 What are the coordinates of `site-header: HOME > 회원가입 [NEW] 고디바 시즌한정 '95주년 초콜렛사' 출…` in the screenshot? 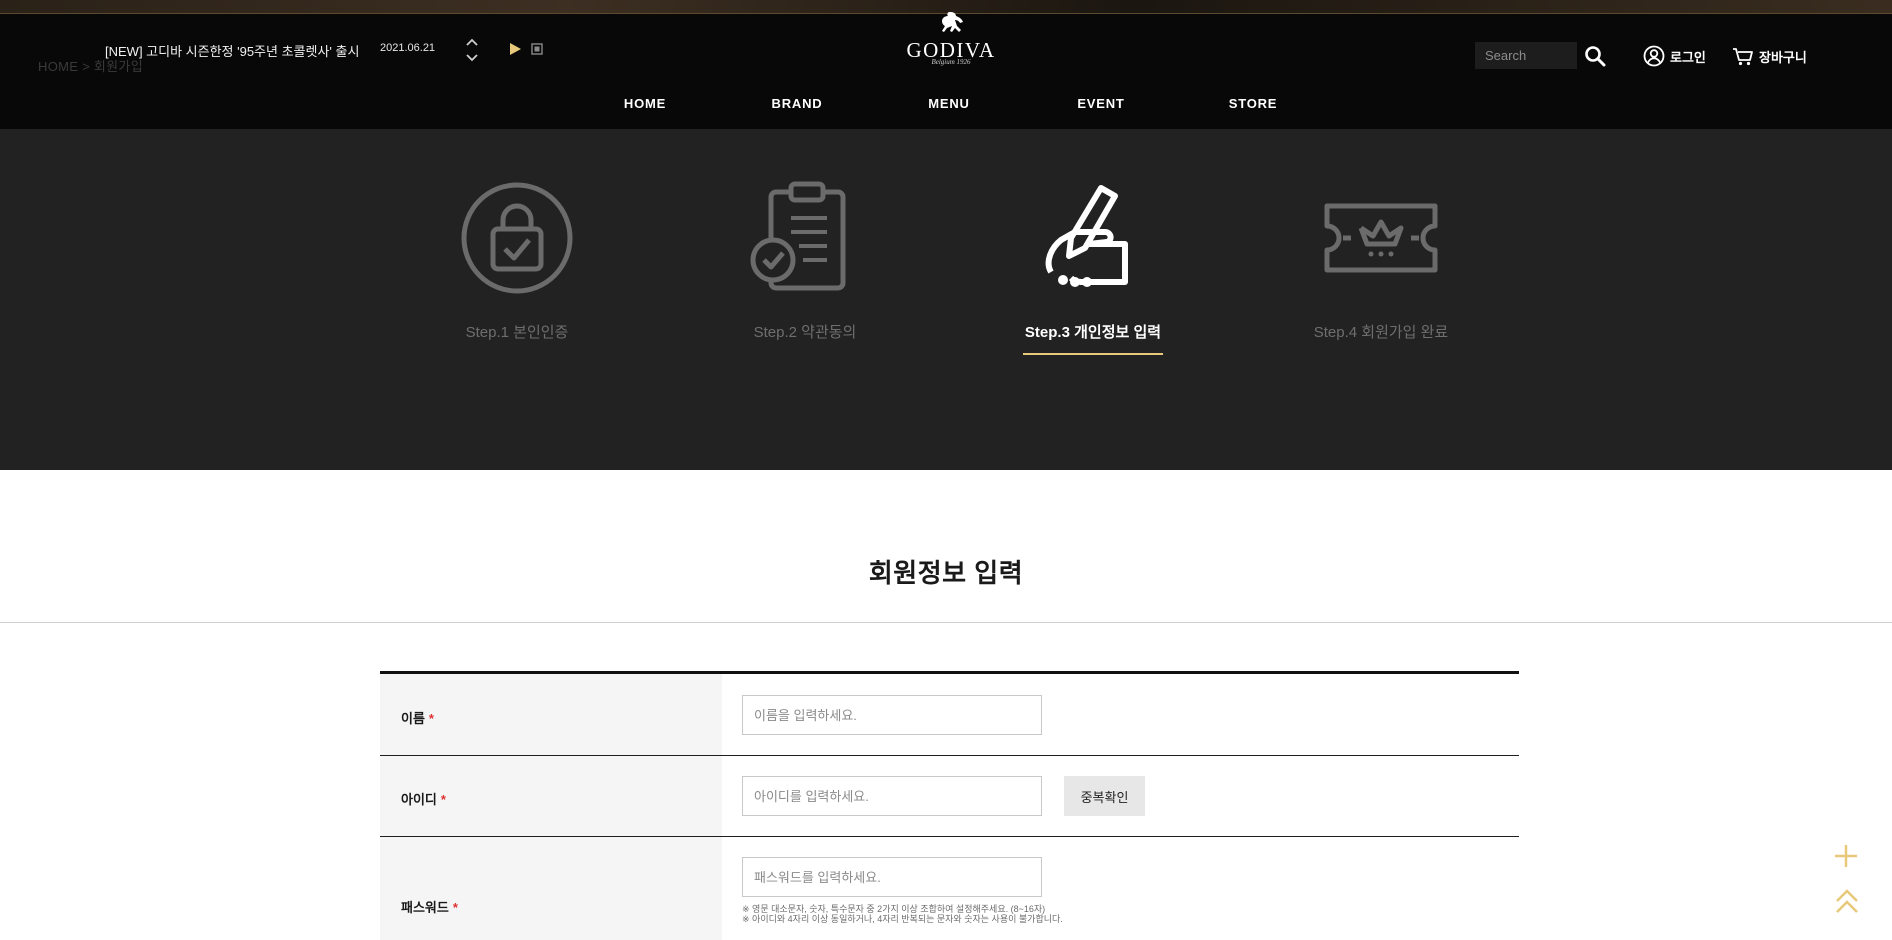 It's located at (946, 64).